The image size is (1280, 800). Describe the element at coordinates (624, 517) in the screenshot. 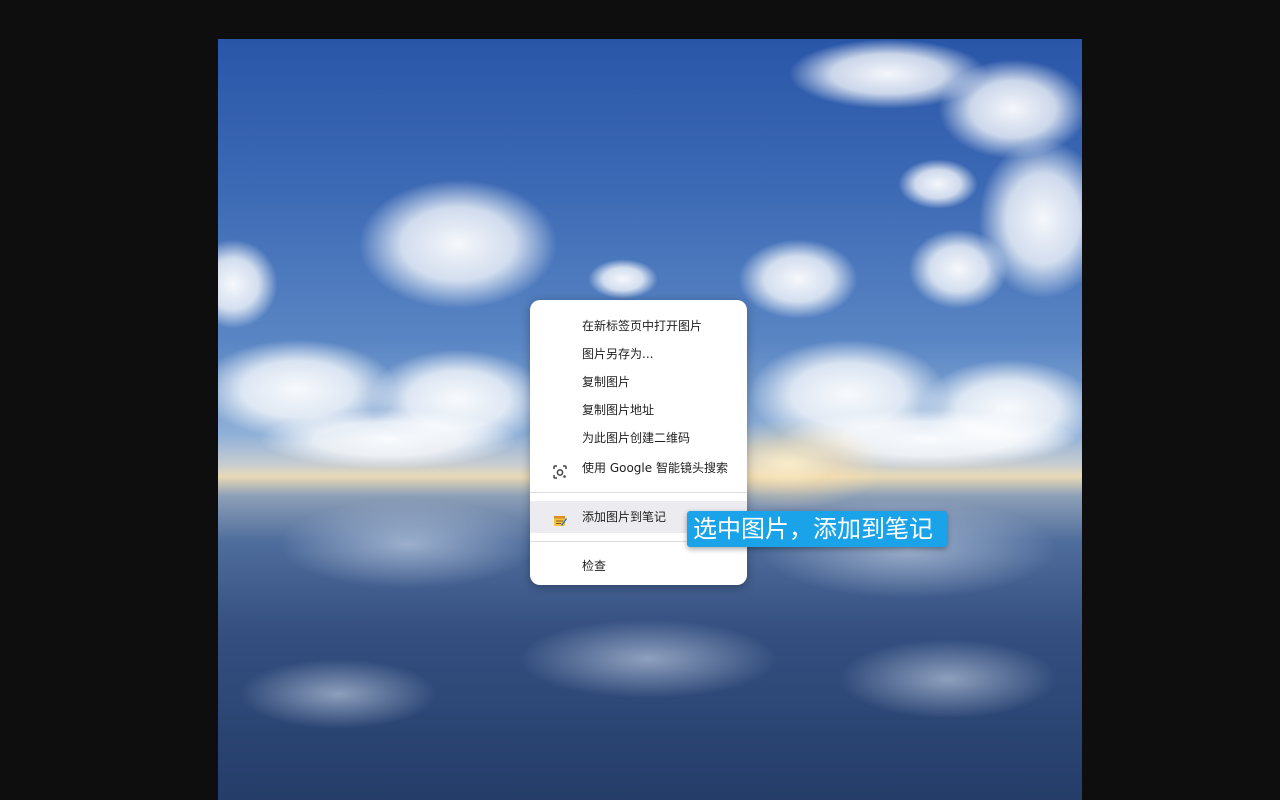

I see `menu-item-label: 添加图片到笔记` at that location.